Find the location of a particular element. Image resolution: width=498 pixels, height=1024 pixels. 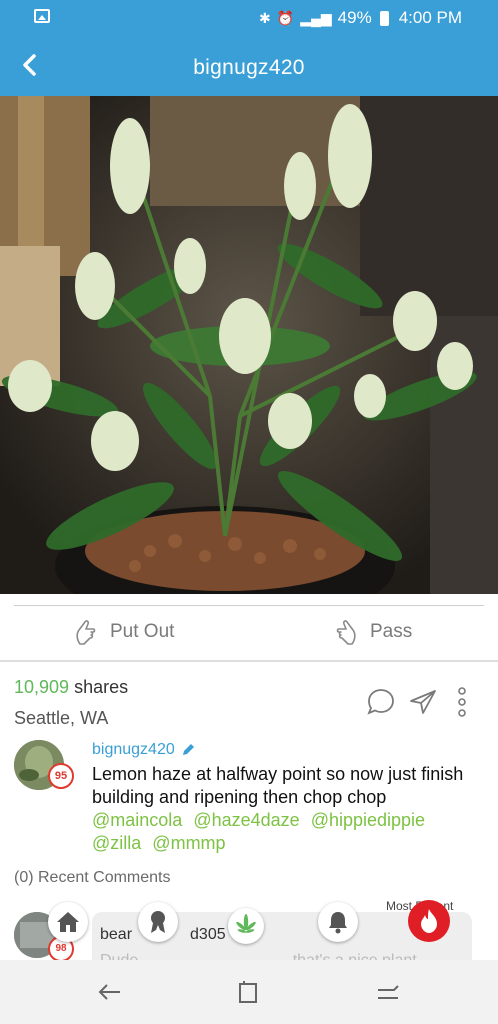

post-author-name: bignugz420 is located at coordinates (133, 749).